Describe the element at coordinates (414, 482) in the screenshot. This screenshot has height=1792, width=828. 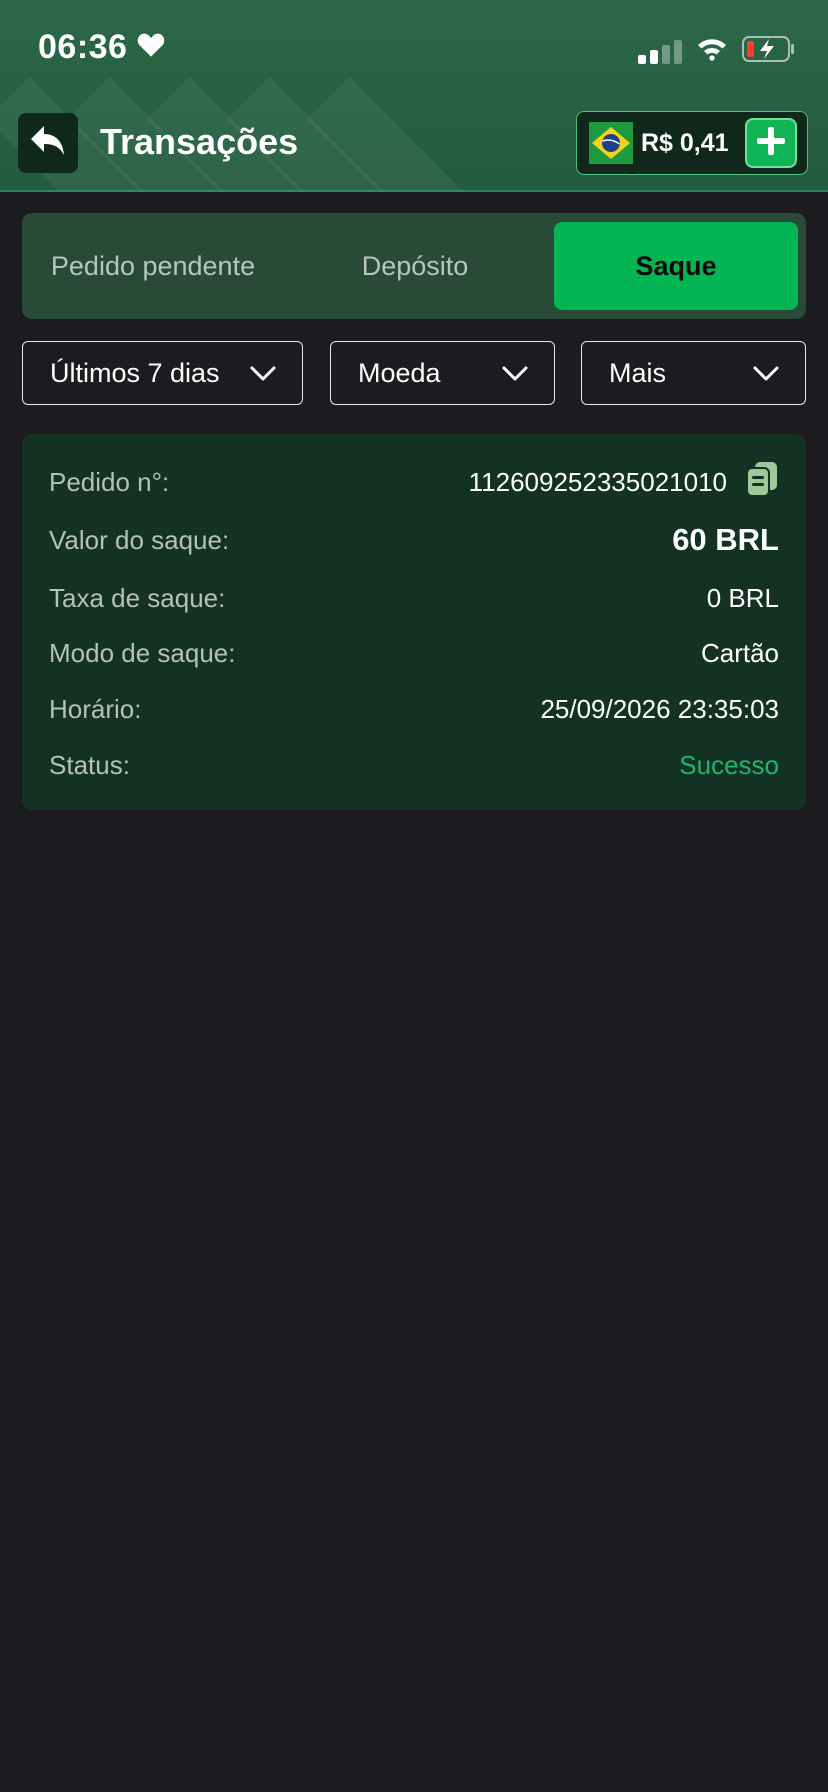
I see `order-number-row: Pedido n°: 112609252335021010` at that location.